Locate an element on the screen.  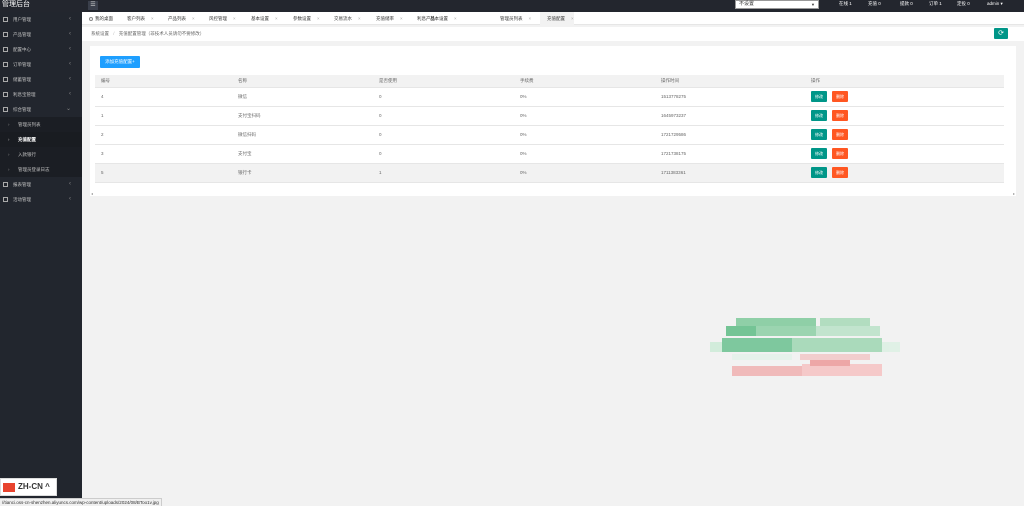
stat-orders: 订单 1 is located at coordinates (935, 4).